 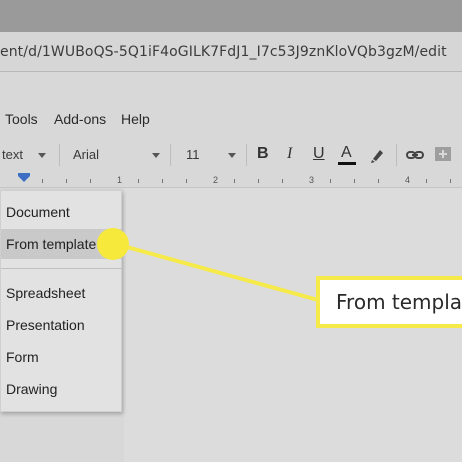 What do you see at coordinates (347, 163) in the screenshot?
I see `text-color-swatch` at bounding box center [347, 163].